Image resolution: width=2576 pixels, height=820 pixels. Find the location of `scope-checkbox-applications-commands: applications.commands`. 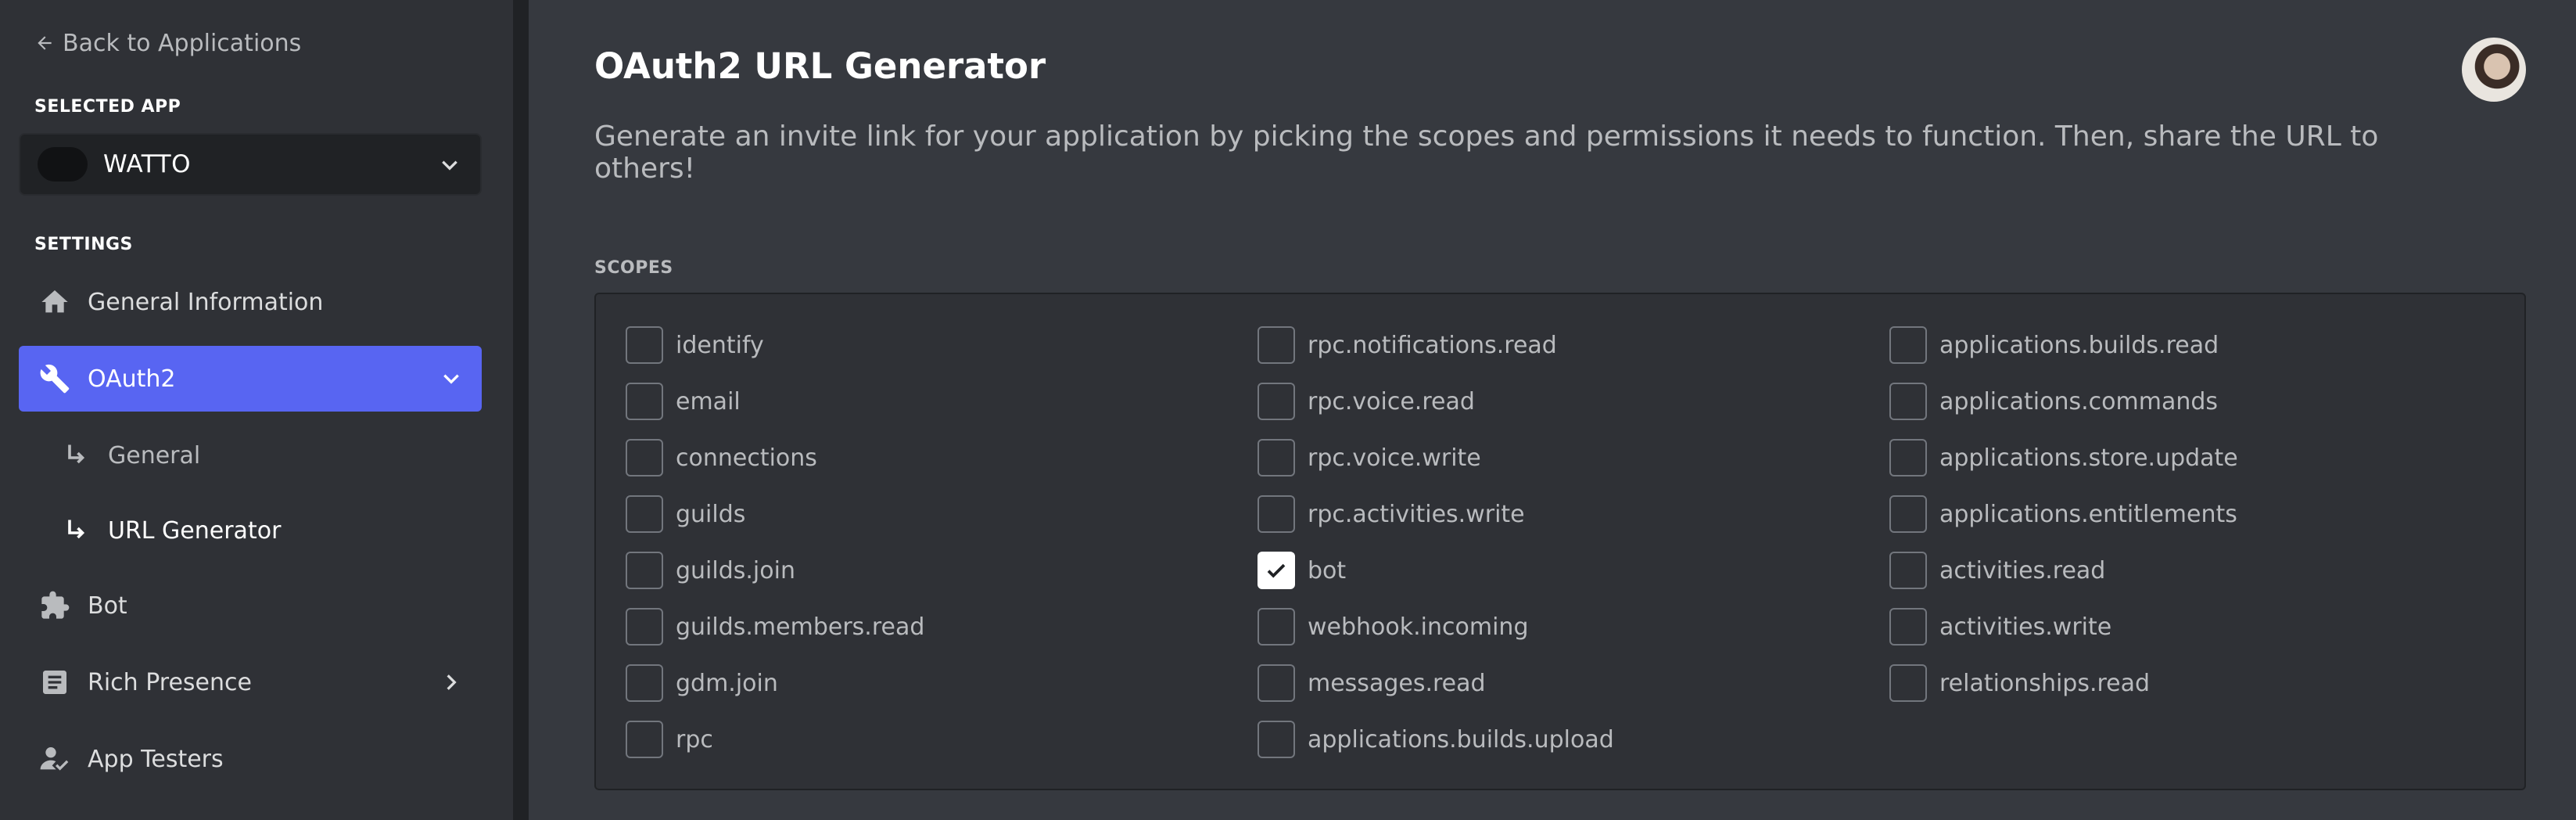

scope-checkbox-applications-commands: applications.commands is located at coordinates (2186, 401).